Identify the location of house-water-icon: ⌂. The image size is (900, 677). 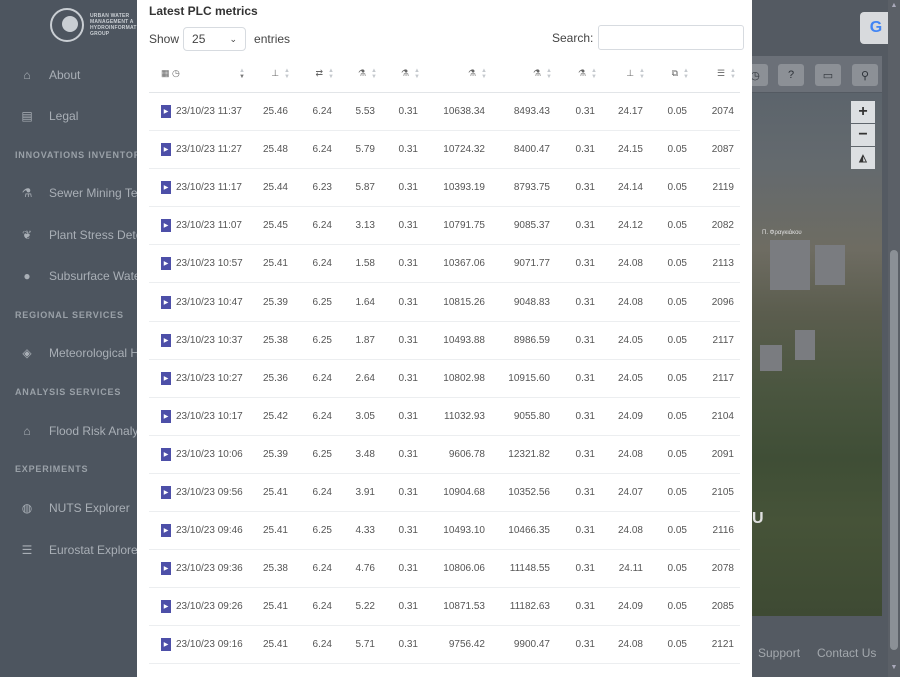
(27, 431).